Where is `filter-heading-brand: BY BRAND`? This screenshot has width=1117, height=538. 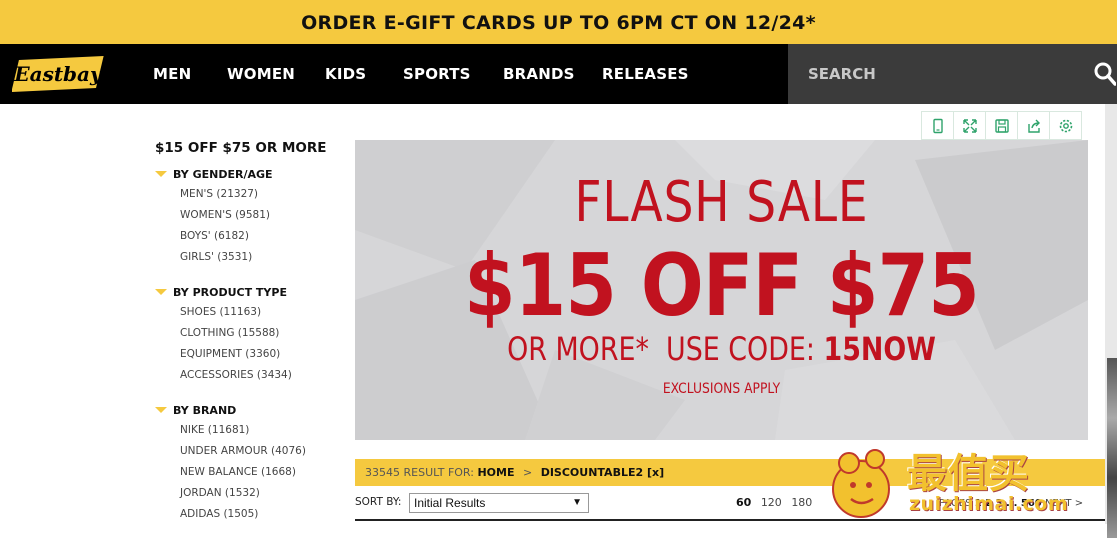 filter-heading-brand: BY BRAND is located at coordinates (250, 410).